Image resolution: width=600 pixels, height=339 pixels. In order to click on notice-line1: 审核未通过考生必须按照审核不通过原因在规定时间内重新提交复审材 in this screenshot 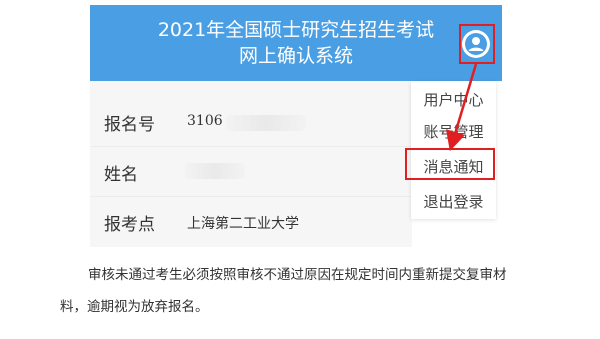, I will do `click(297, 275)`.